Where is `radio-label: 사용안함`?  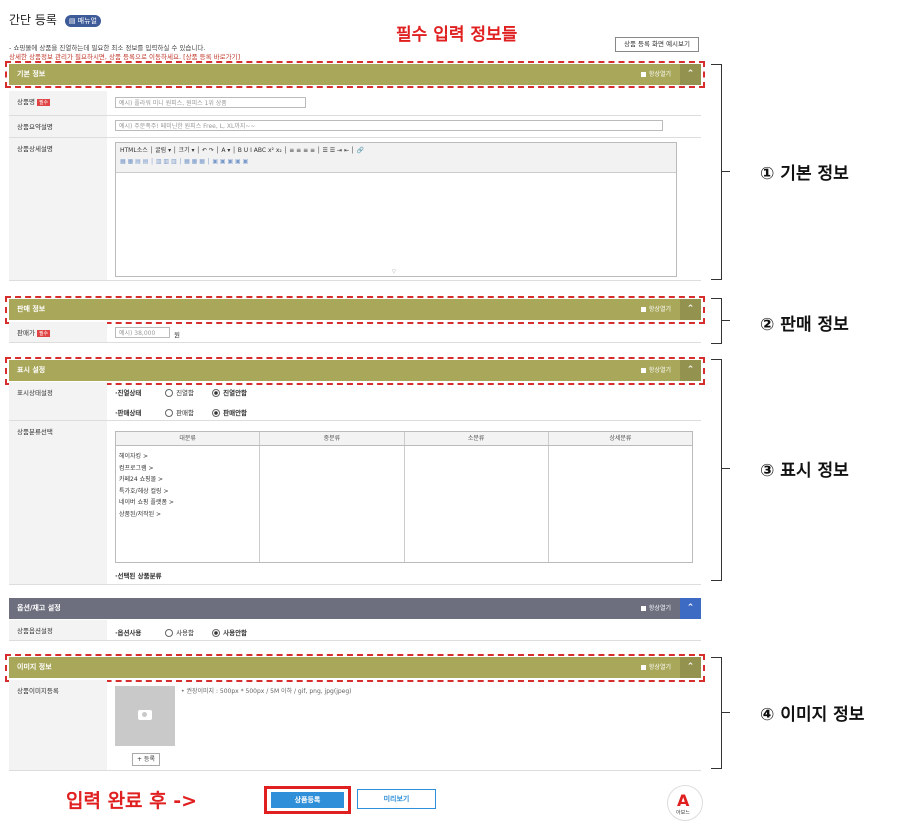
radio-label: 사용안함 is located at coordinates (235, 633).